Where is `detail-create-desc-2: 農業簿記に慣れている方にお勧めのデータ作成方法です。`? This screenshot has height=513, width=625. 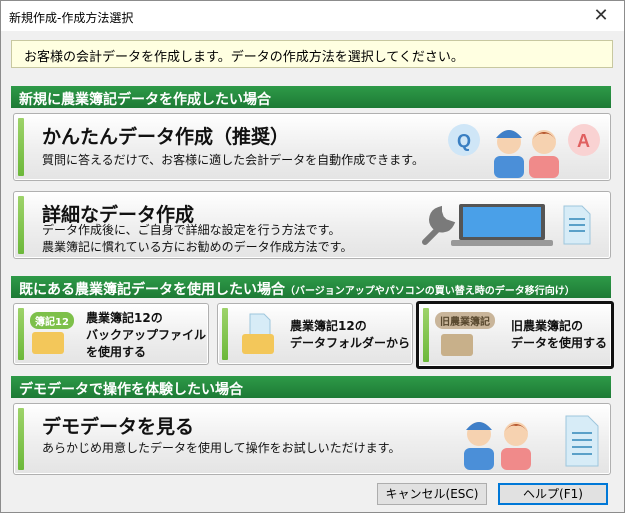
detail-create-desc-2: 農業簿記に慣れている方にお勧めのデータ作成方法です。 is located at coordinates (197, 247).